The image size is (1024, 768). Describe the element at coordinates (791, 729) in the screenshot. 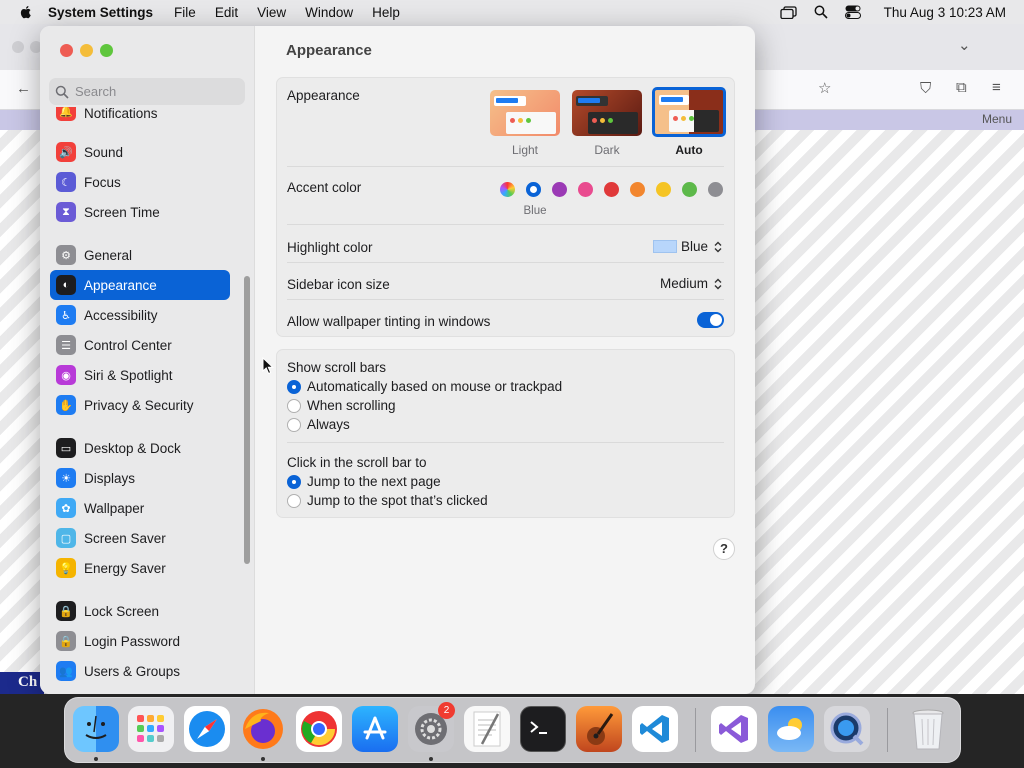

I see `weather-icon` at that location.